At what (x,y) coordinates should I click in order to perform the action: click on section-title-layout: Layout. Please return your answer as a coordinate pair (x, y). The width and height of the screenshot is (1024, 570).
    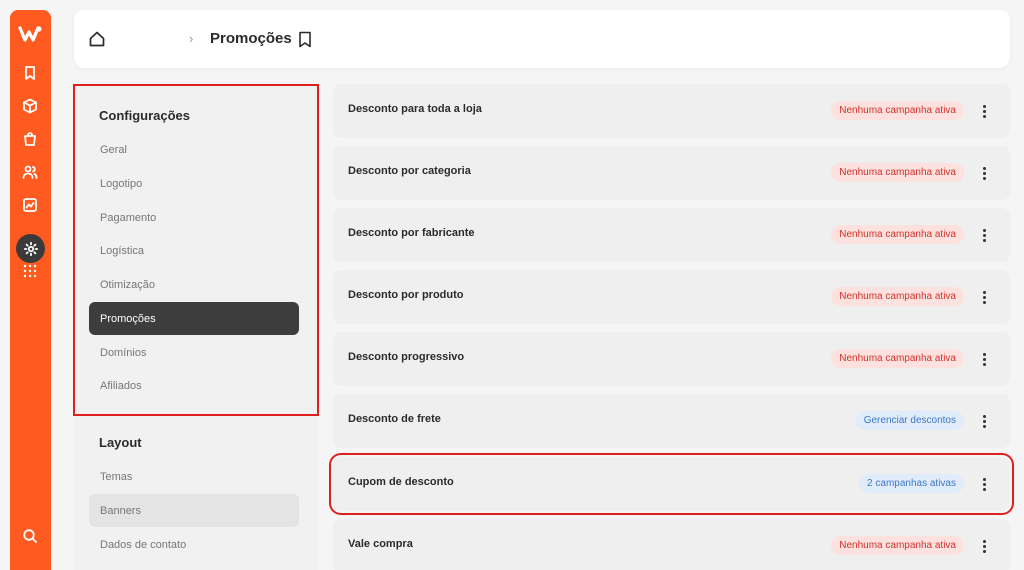
    Looking at the image, I should click on (120, 442).